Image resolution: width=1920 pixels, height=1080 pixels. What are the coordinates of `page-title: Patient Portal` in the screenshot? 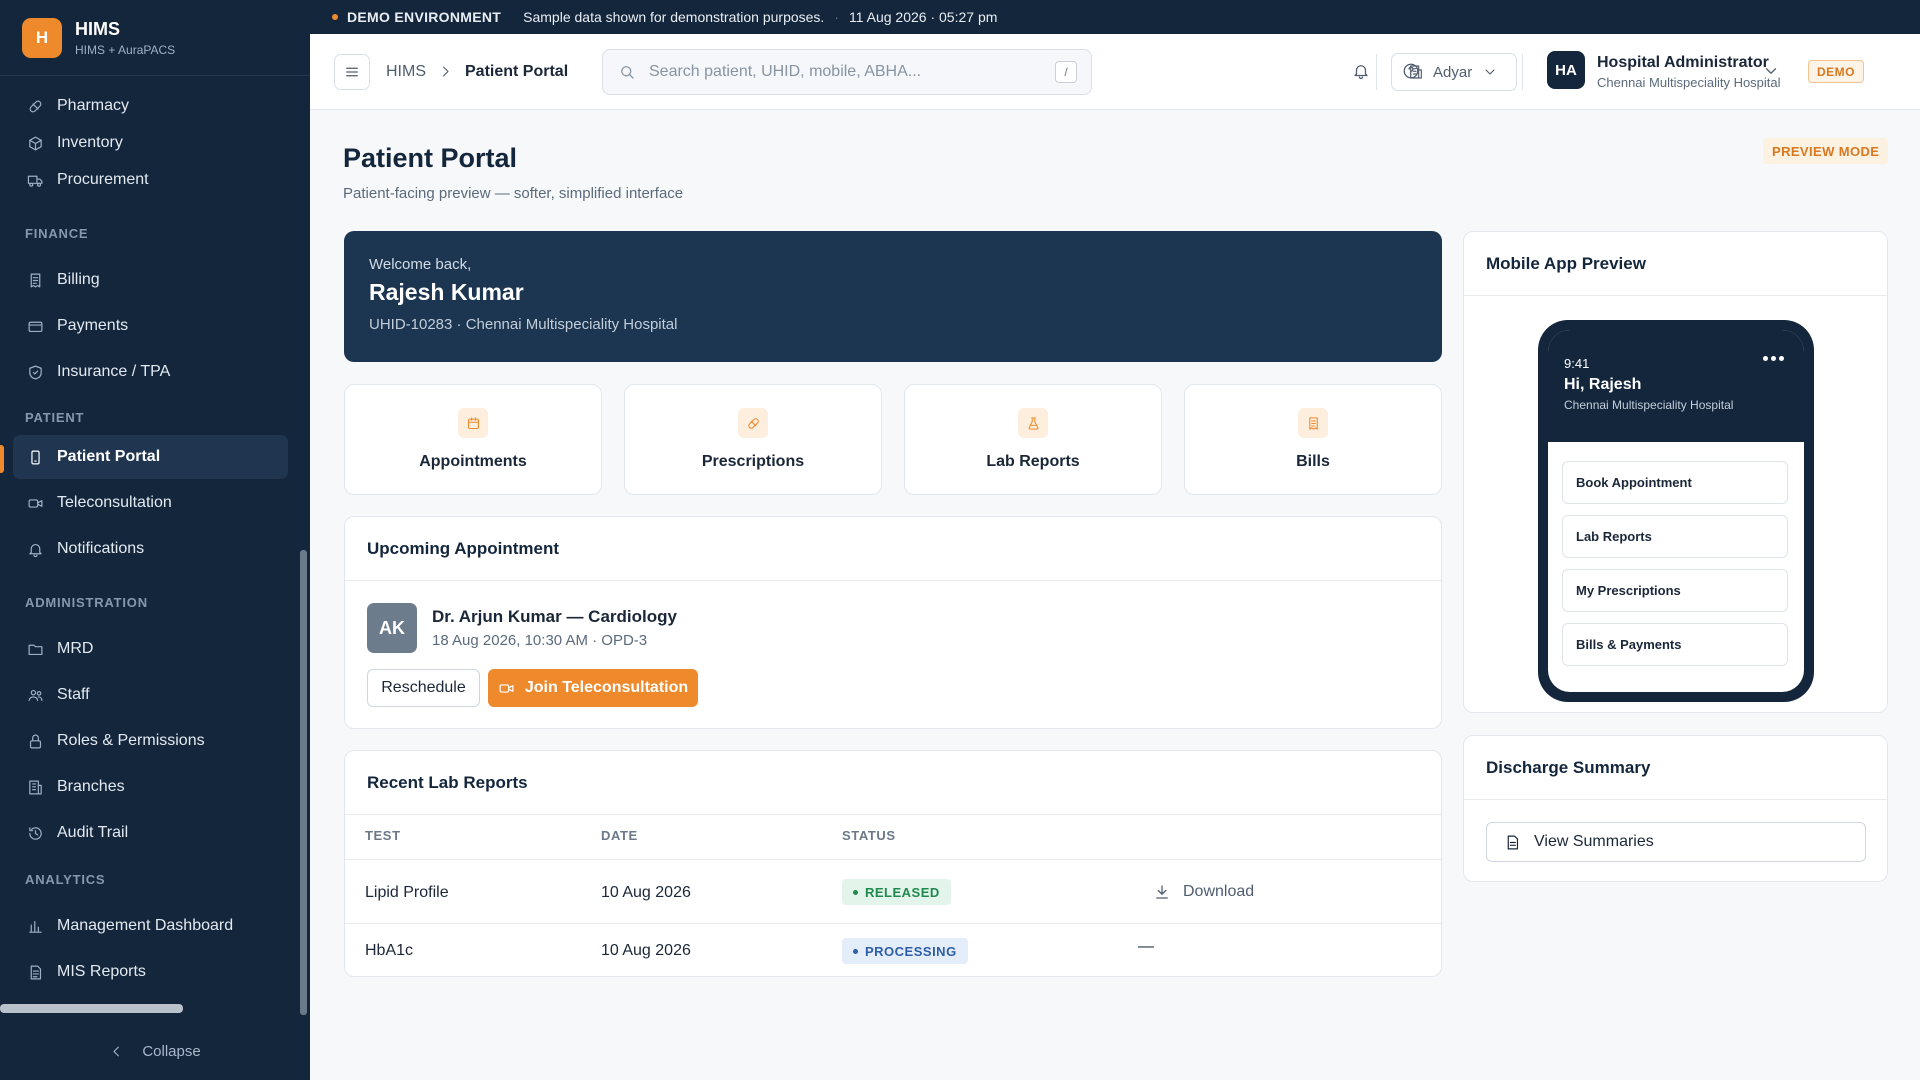 It's located at (430, 158).